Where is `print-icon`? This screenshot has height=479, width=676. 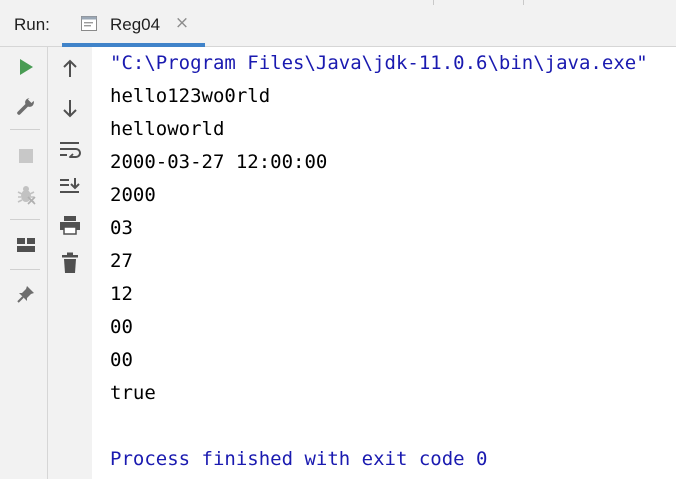
print-icon is located at coordinates (70, 225).